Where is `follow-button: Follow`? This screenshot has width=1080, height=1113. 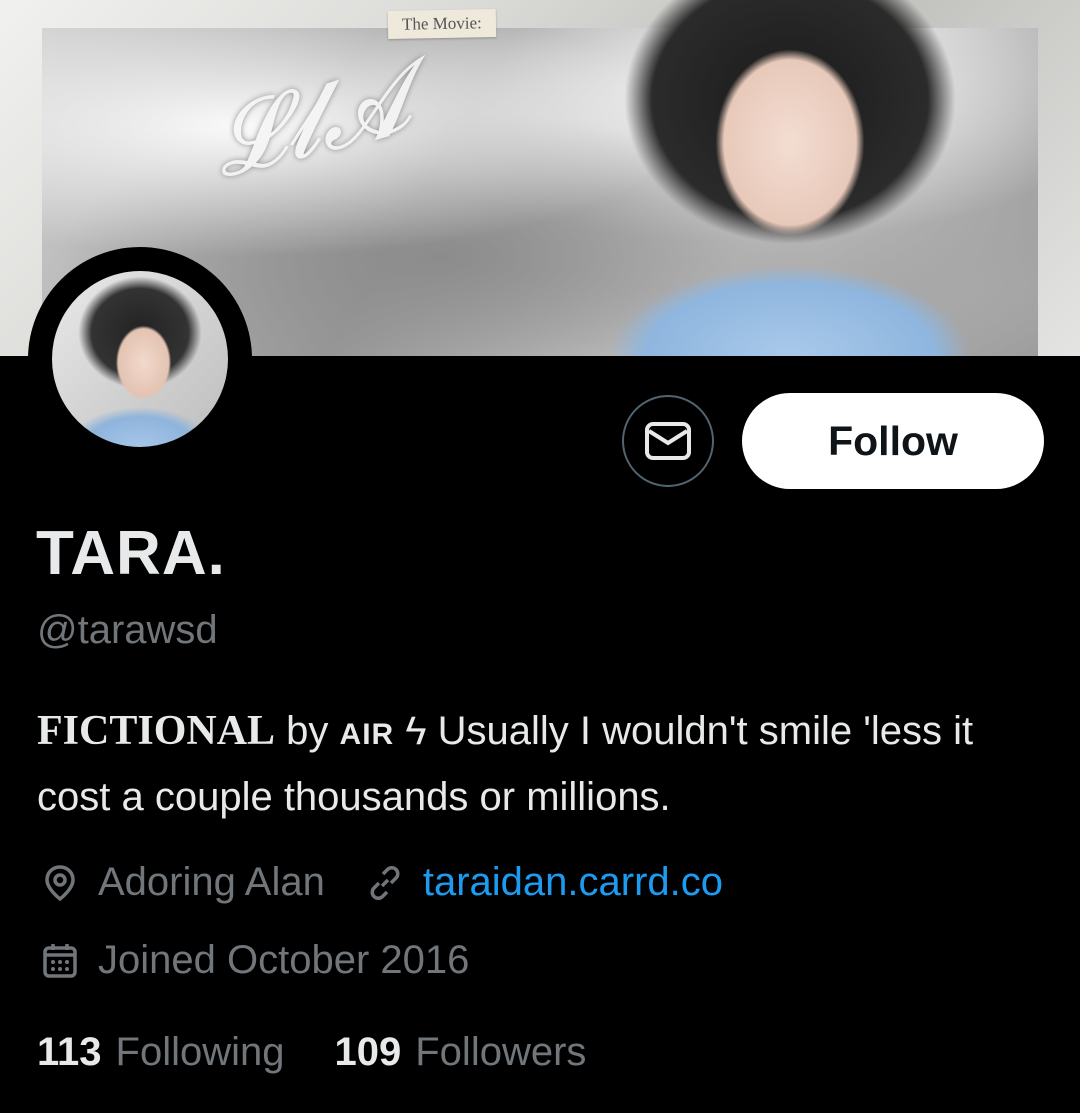 follow-button: Follow is located at coordinates (893, 441).